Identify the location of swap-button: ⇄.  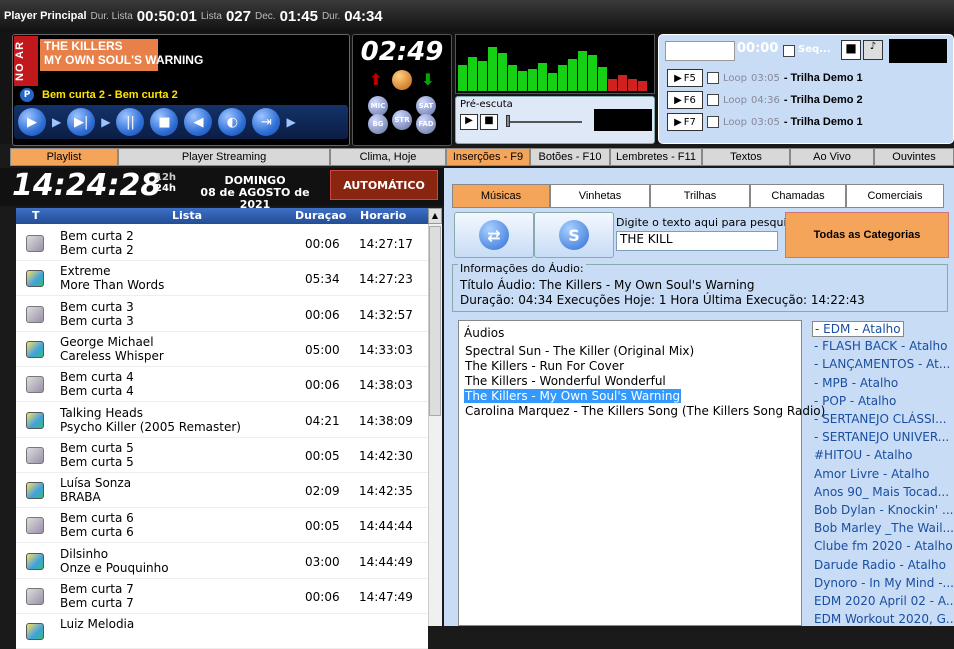
(494, 235).